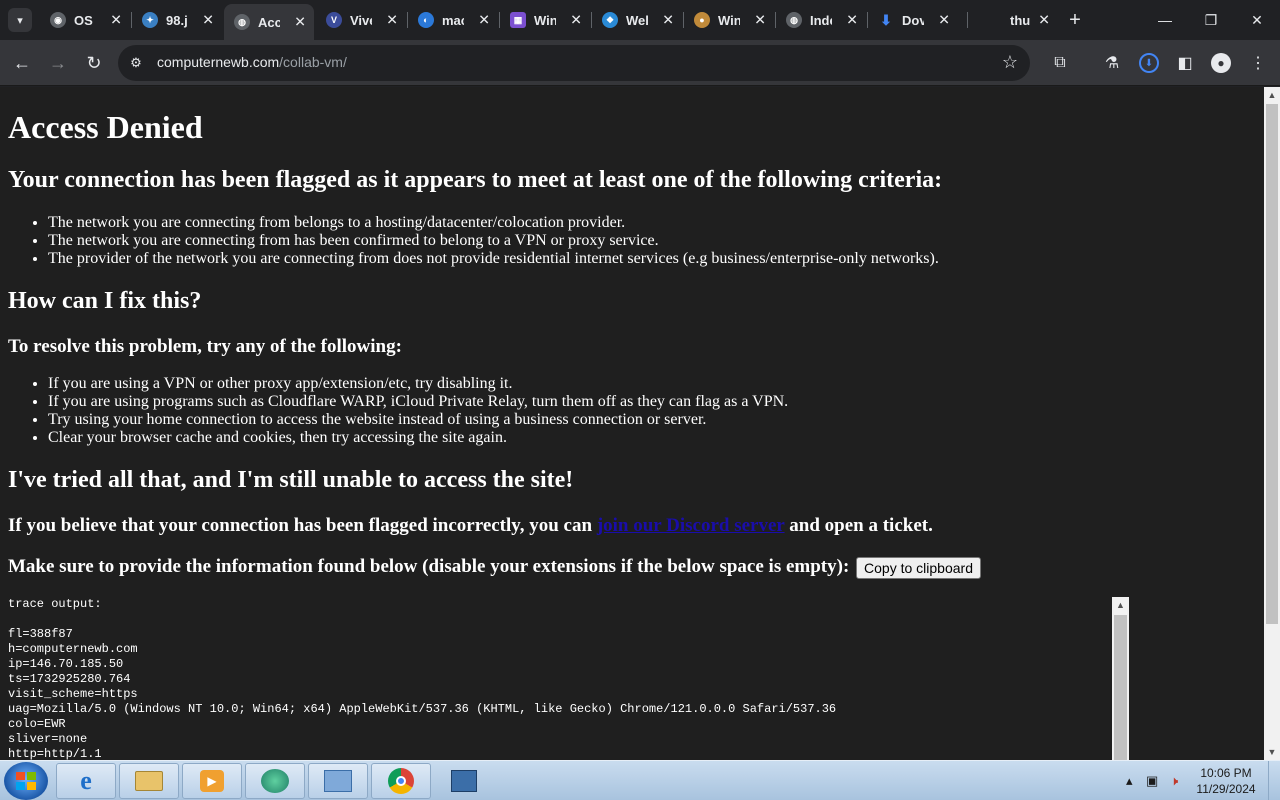  What do you see at coordinates (1226, 781) in the screenshot?
I see `system-clock: 10:06 PM 11/29/2024` at bounding box center [1226, 781].